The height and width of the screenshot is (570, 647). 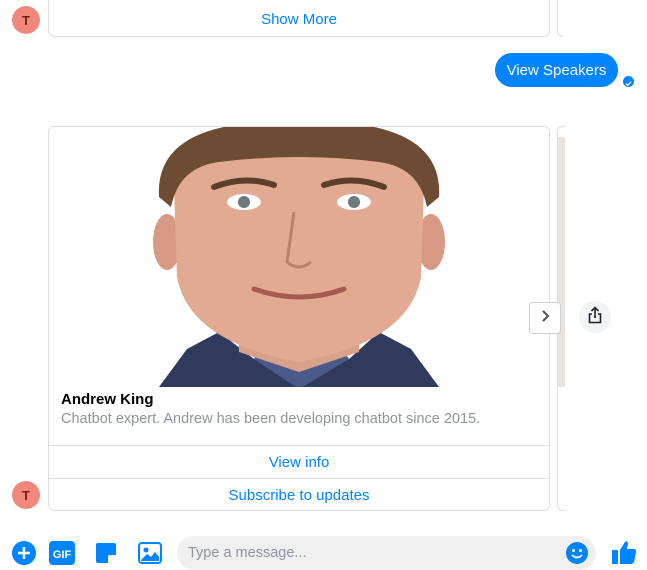 I want to click on plus-icon, so click(x=24, y=553).